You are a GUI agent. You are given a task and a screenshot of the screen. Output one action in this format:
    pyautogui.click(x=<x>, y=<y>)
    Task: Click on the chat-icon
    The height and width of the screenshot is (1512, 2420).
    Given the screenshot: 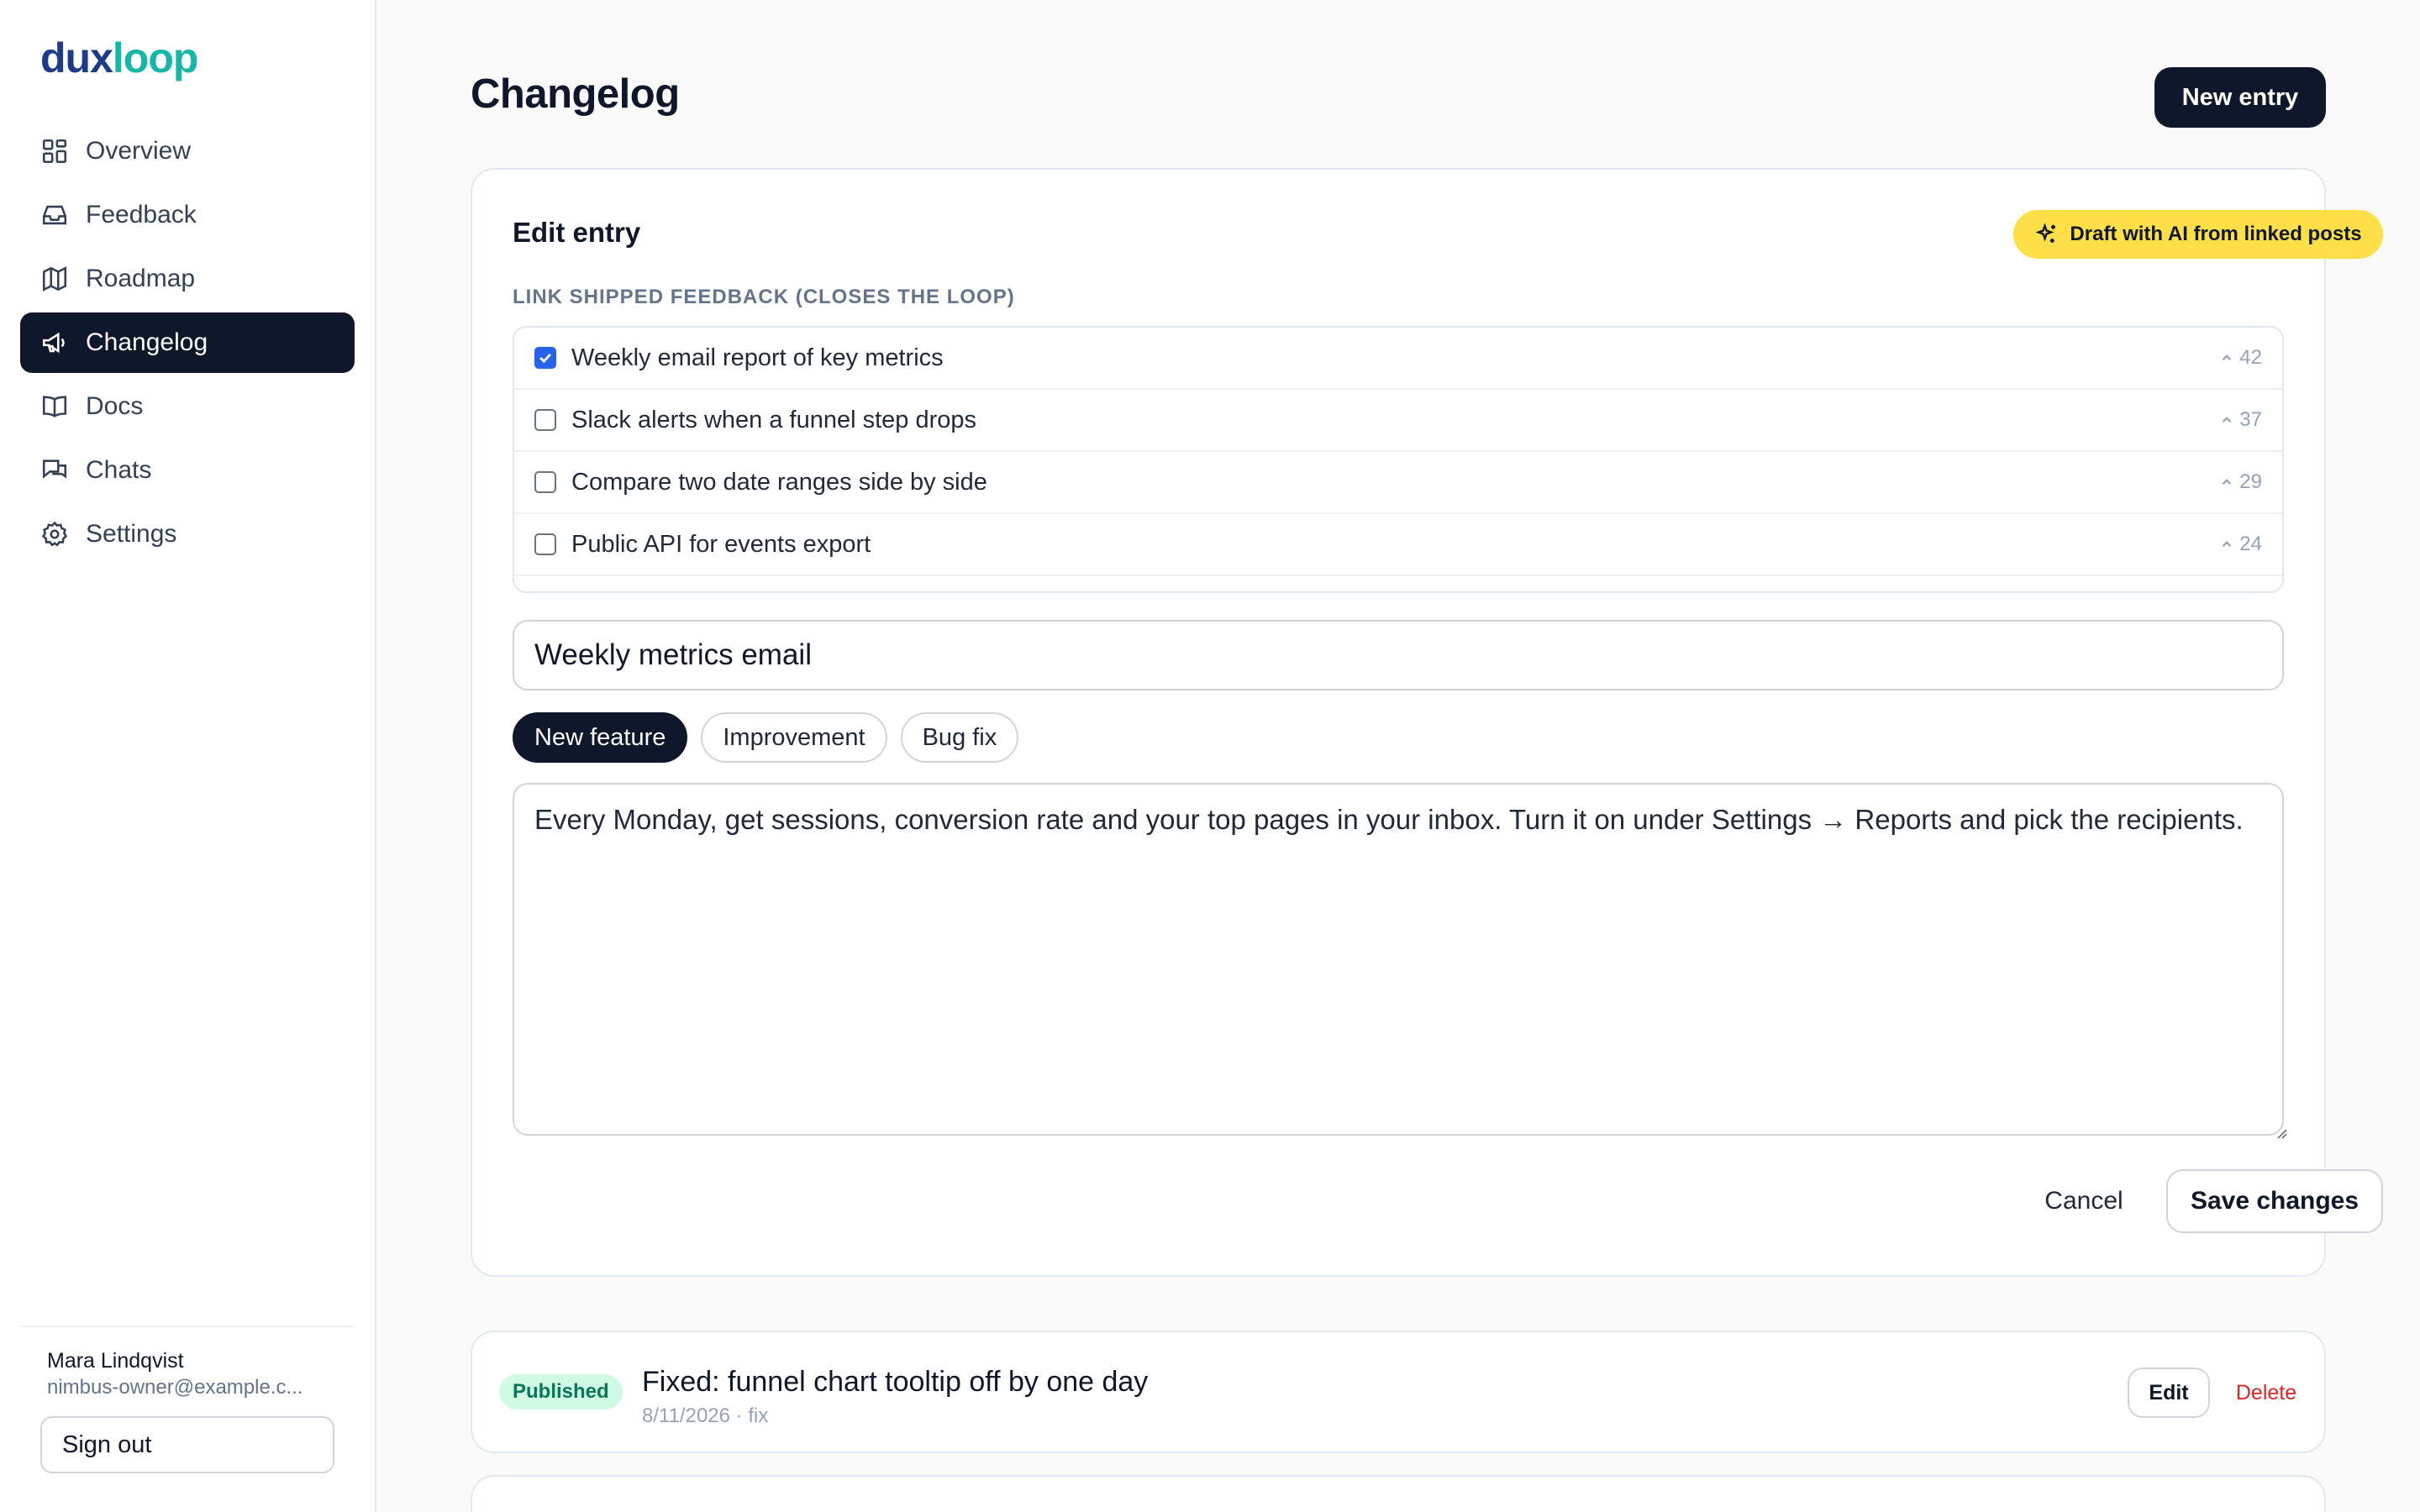 What is the action you would take?
    pyautogui.click(x=54, y=470)
    